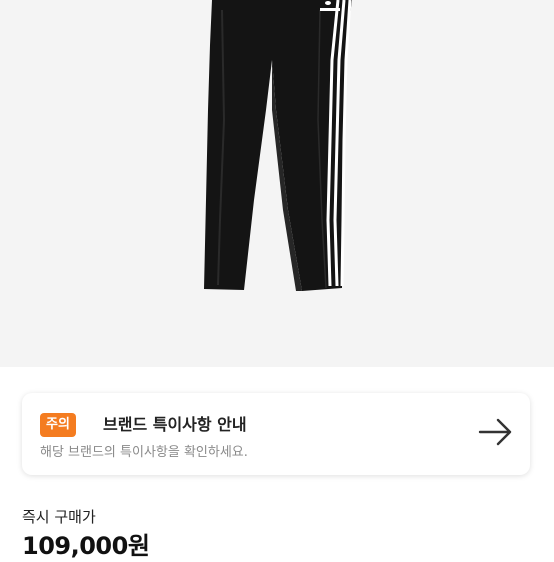  I want to click on arrow-right-icon, so click(496, 432).